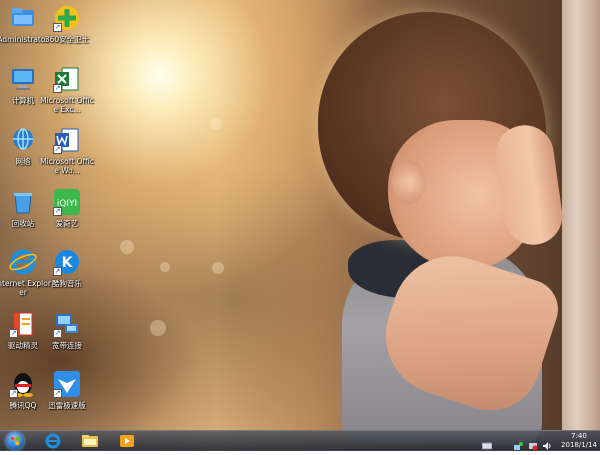  I want to click on desktop-icon-label: 爱奇艺, so click(67, 223).